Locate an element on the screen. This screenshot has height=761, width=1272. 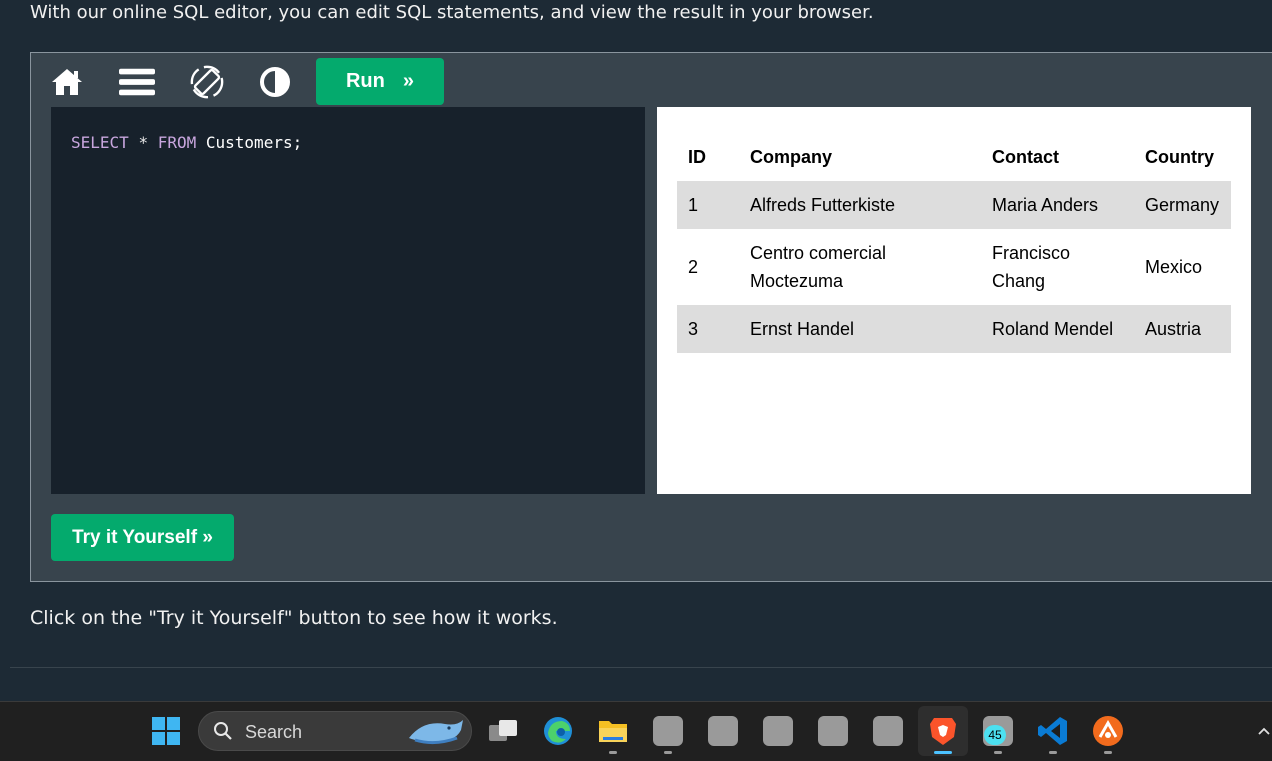
cell-contact: Maria Anders is located at coordinates (1057, 205).